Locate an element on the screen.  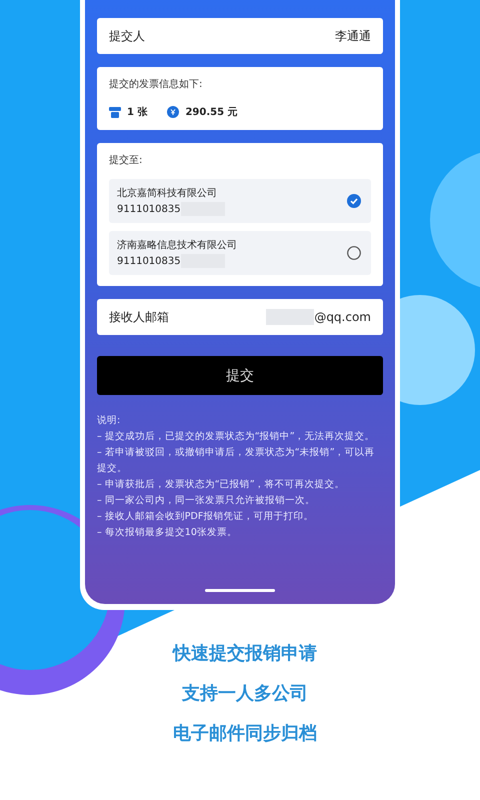
ticket-icon is located at coordinates (115, 112).